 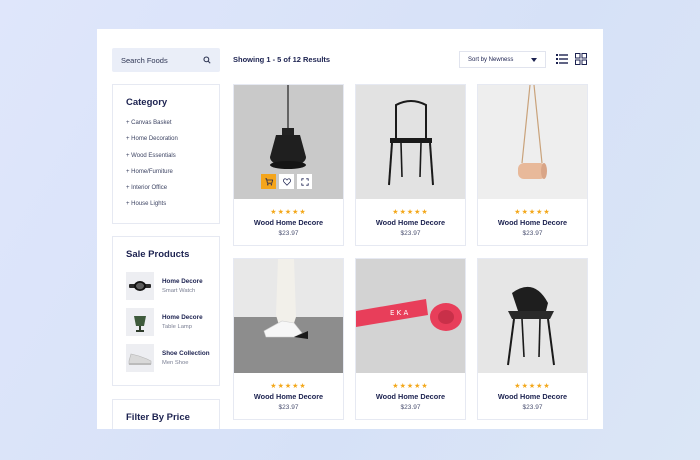 I want to click on category-title: Category, so click(x=147, y=102).